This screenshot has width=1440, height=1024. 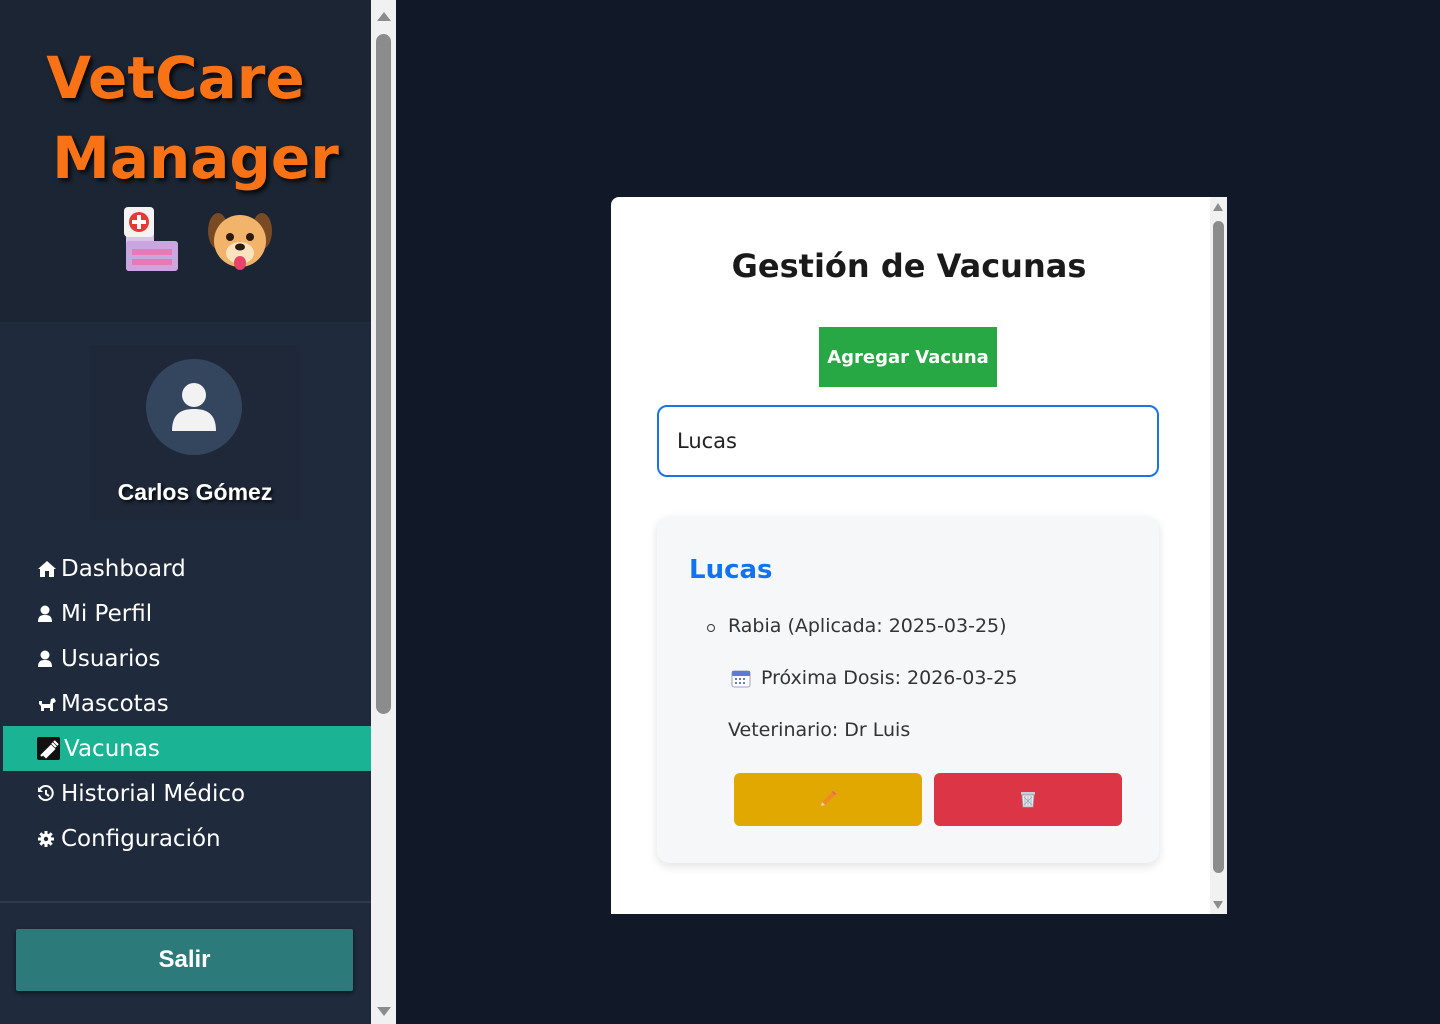 I want to click on sidebar-item-historial-medico: Historial Médico, so click(x=187, y=793).